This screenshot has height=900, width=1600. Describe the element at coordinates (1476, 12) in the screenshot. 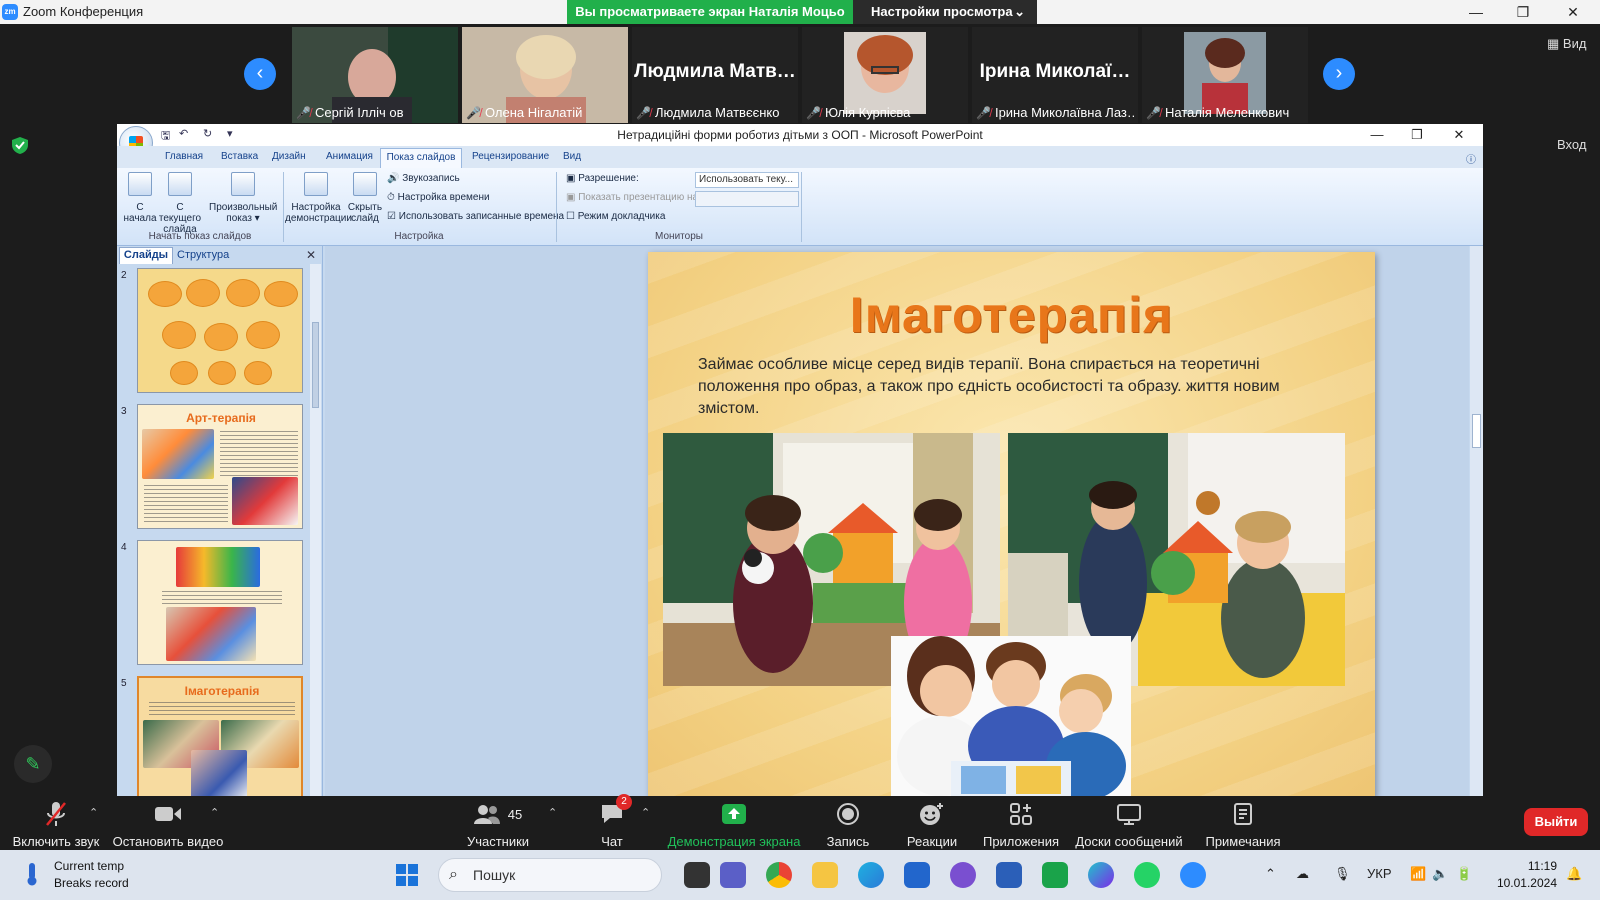

I see `minimize-button: —` at that location.